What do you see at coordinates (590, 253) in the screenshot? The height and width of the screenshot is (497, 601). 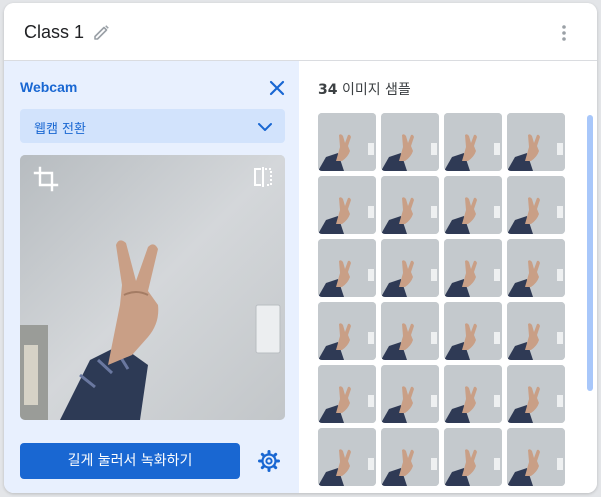 I see `scrollbar-thumb` at bounding box center [590, 253].